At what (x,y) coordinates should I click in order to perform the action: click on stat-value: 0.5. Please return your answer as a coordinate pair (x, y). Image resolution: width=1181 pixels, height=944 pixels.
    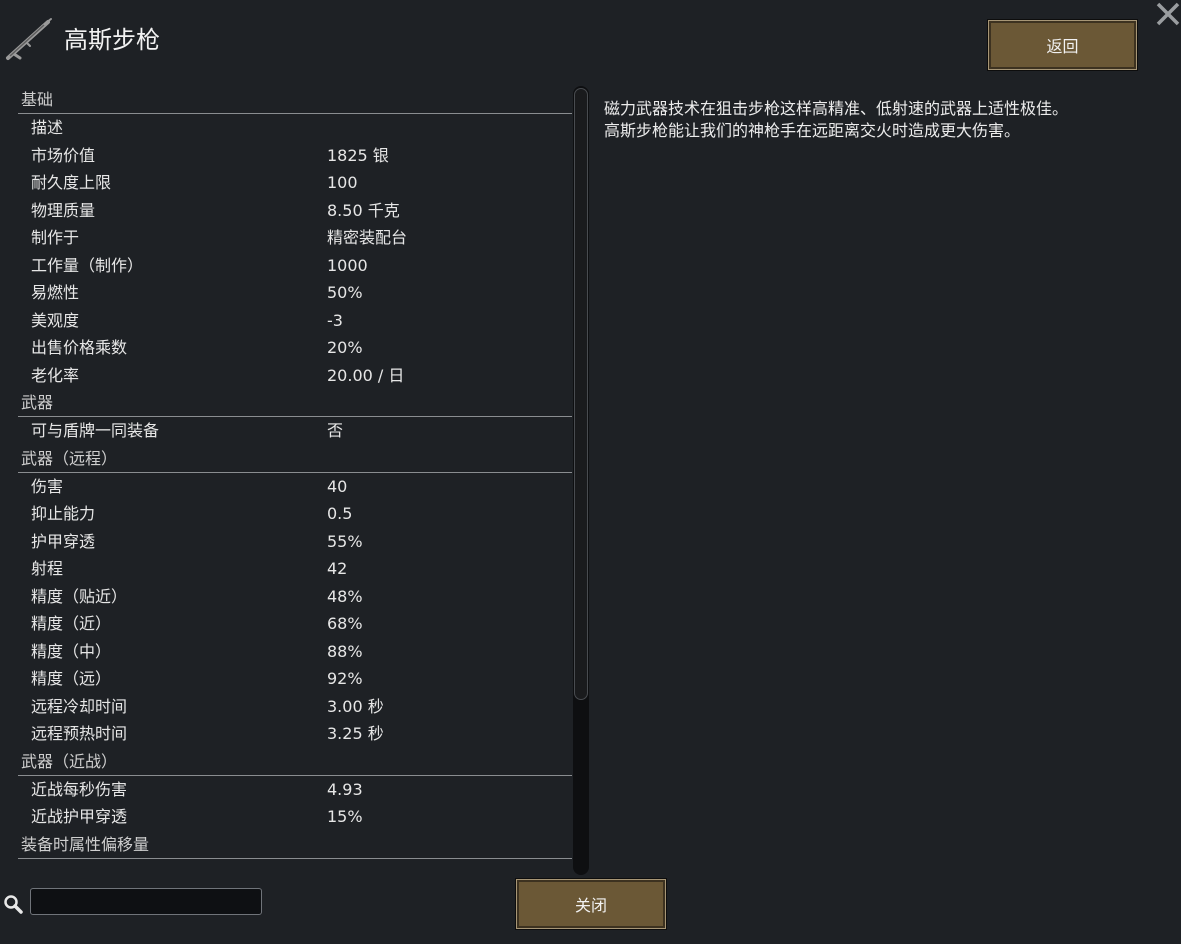
    Looking at the image, I should click on (340, 513).